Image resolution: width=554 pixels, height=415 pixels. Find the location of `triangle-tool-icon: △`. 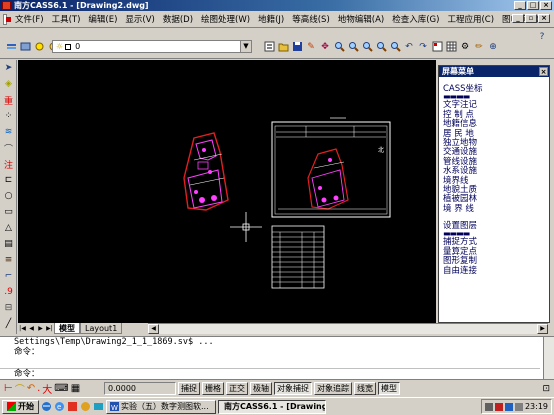

triangle-tool-icon: △ is located at coordinates (8, 228).